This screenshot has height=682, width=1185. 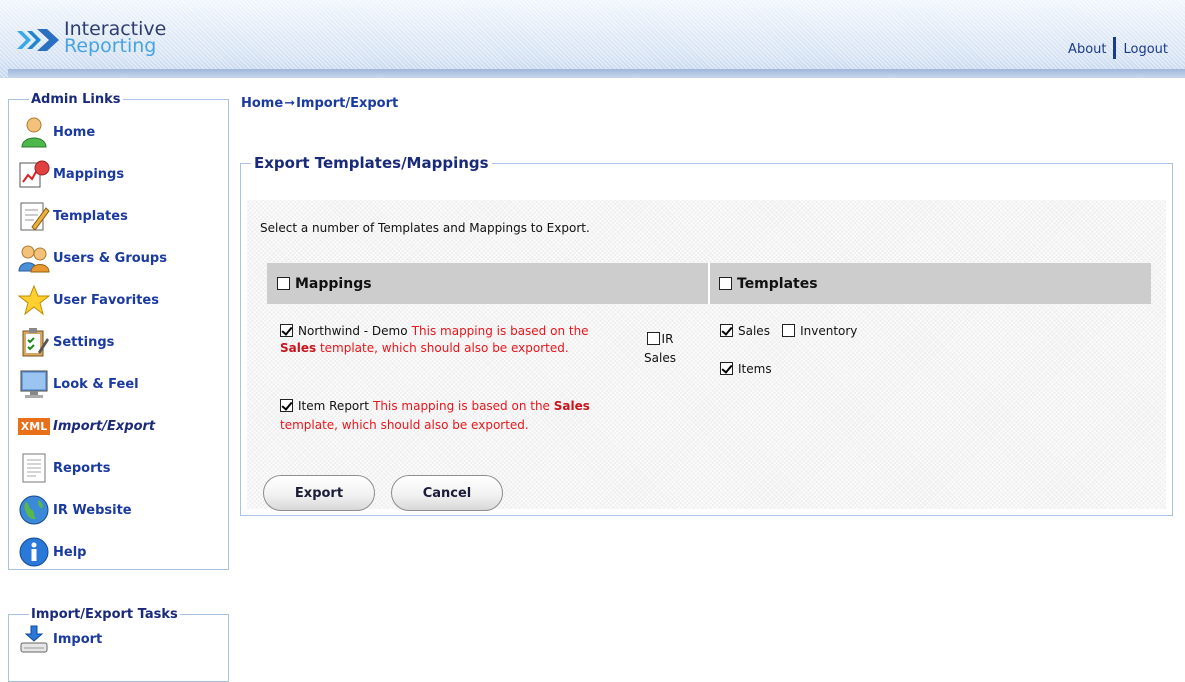 I want to click on mapping-name: Item Report, so click(x=333, y=406).